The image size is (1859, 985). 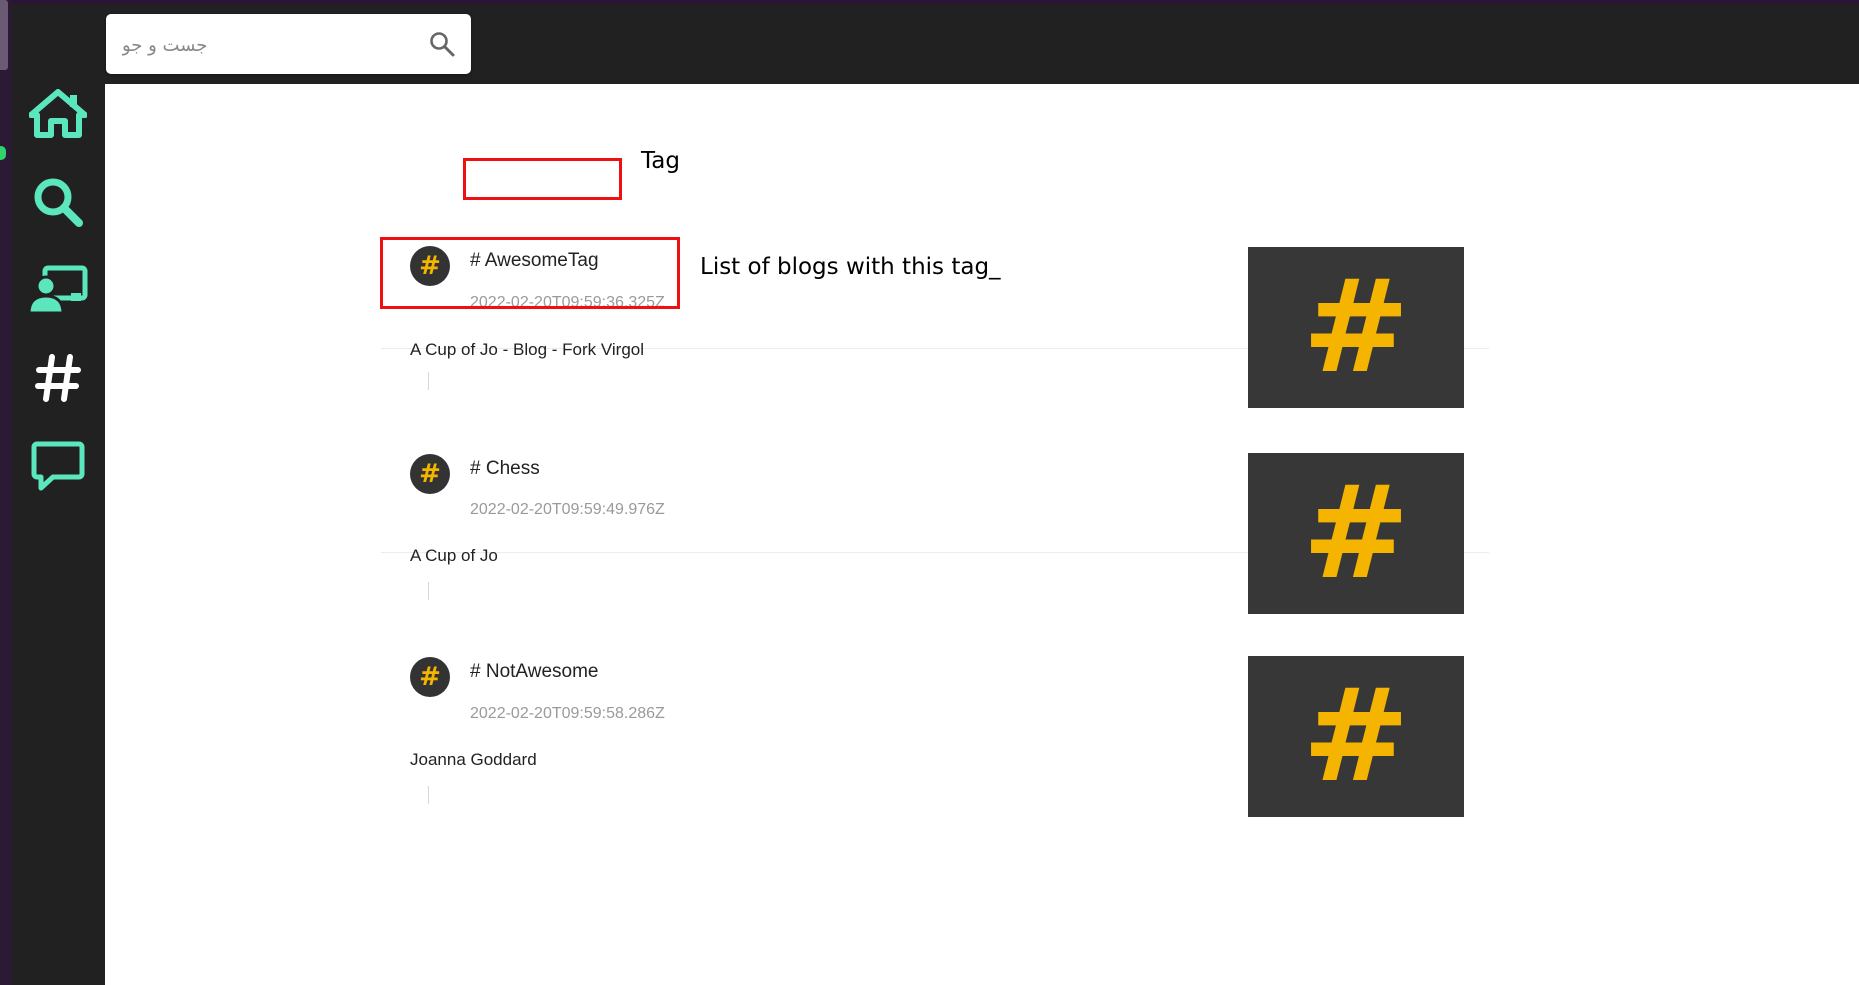 I want to click on sidebar-item-profile, so click(x=58, y=290).